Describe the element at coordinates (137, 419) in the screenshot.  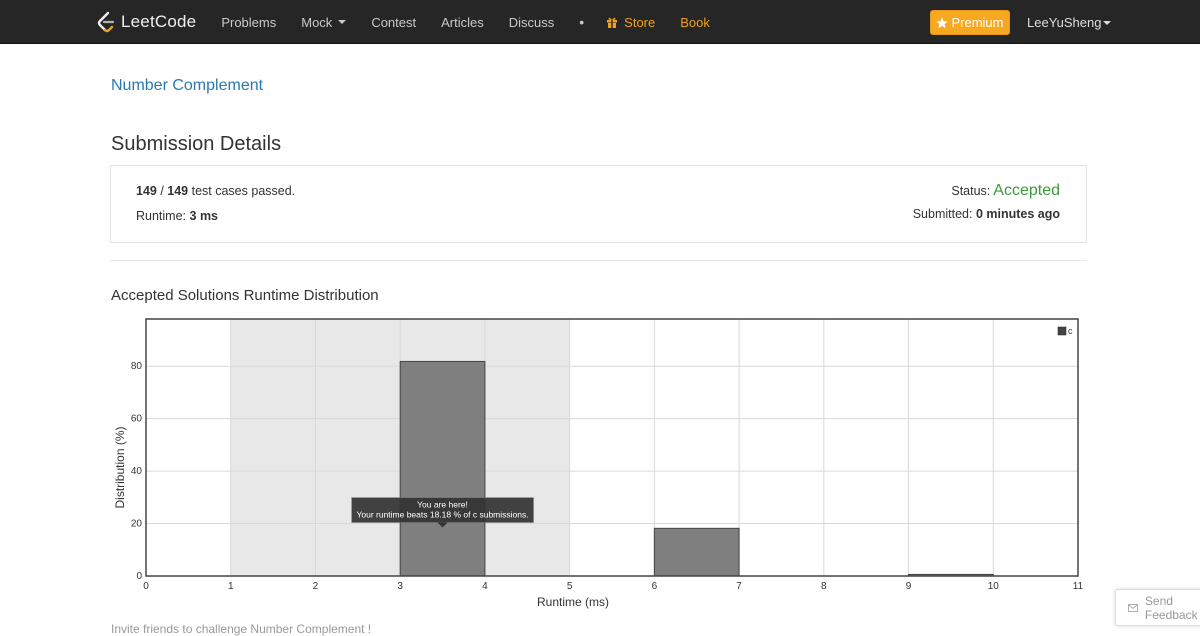
I see `y-tick-label: 60` at that location.